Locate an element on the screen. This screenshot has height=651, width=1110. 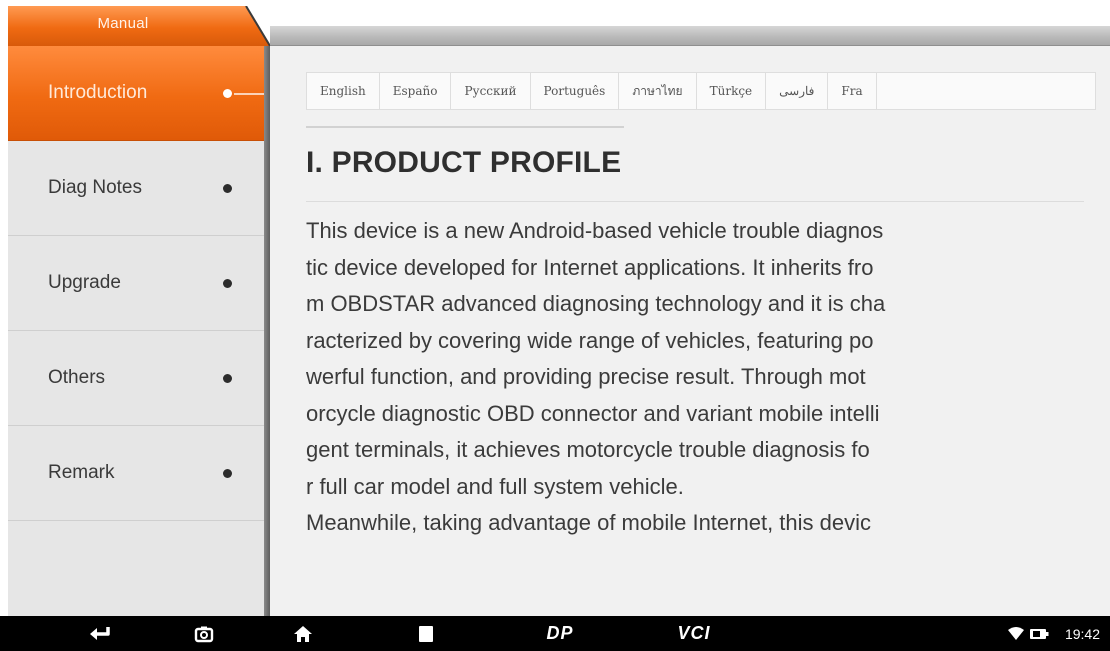
language-tab: ภาษาไทย is located at coordinates (658, 91).